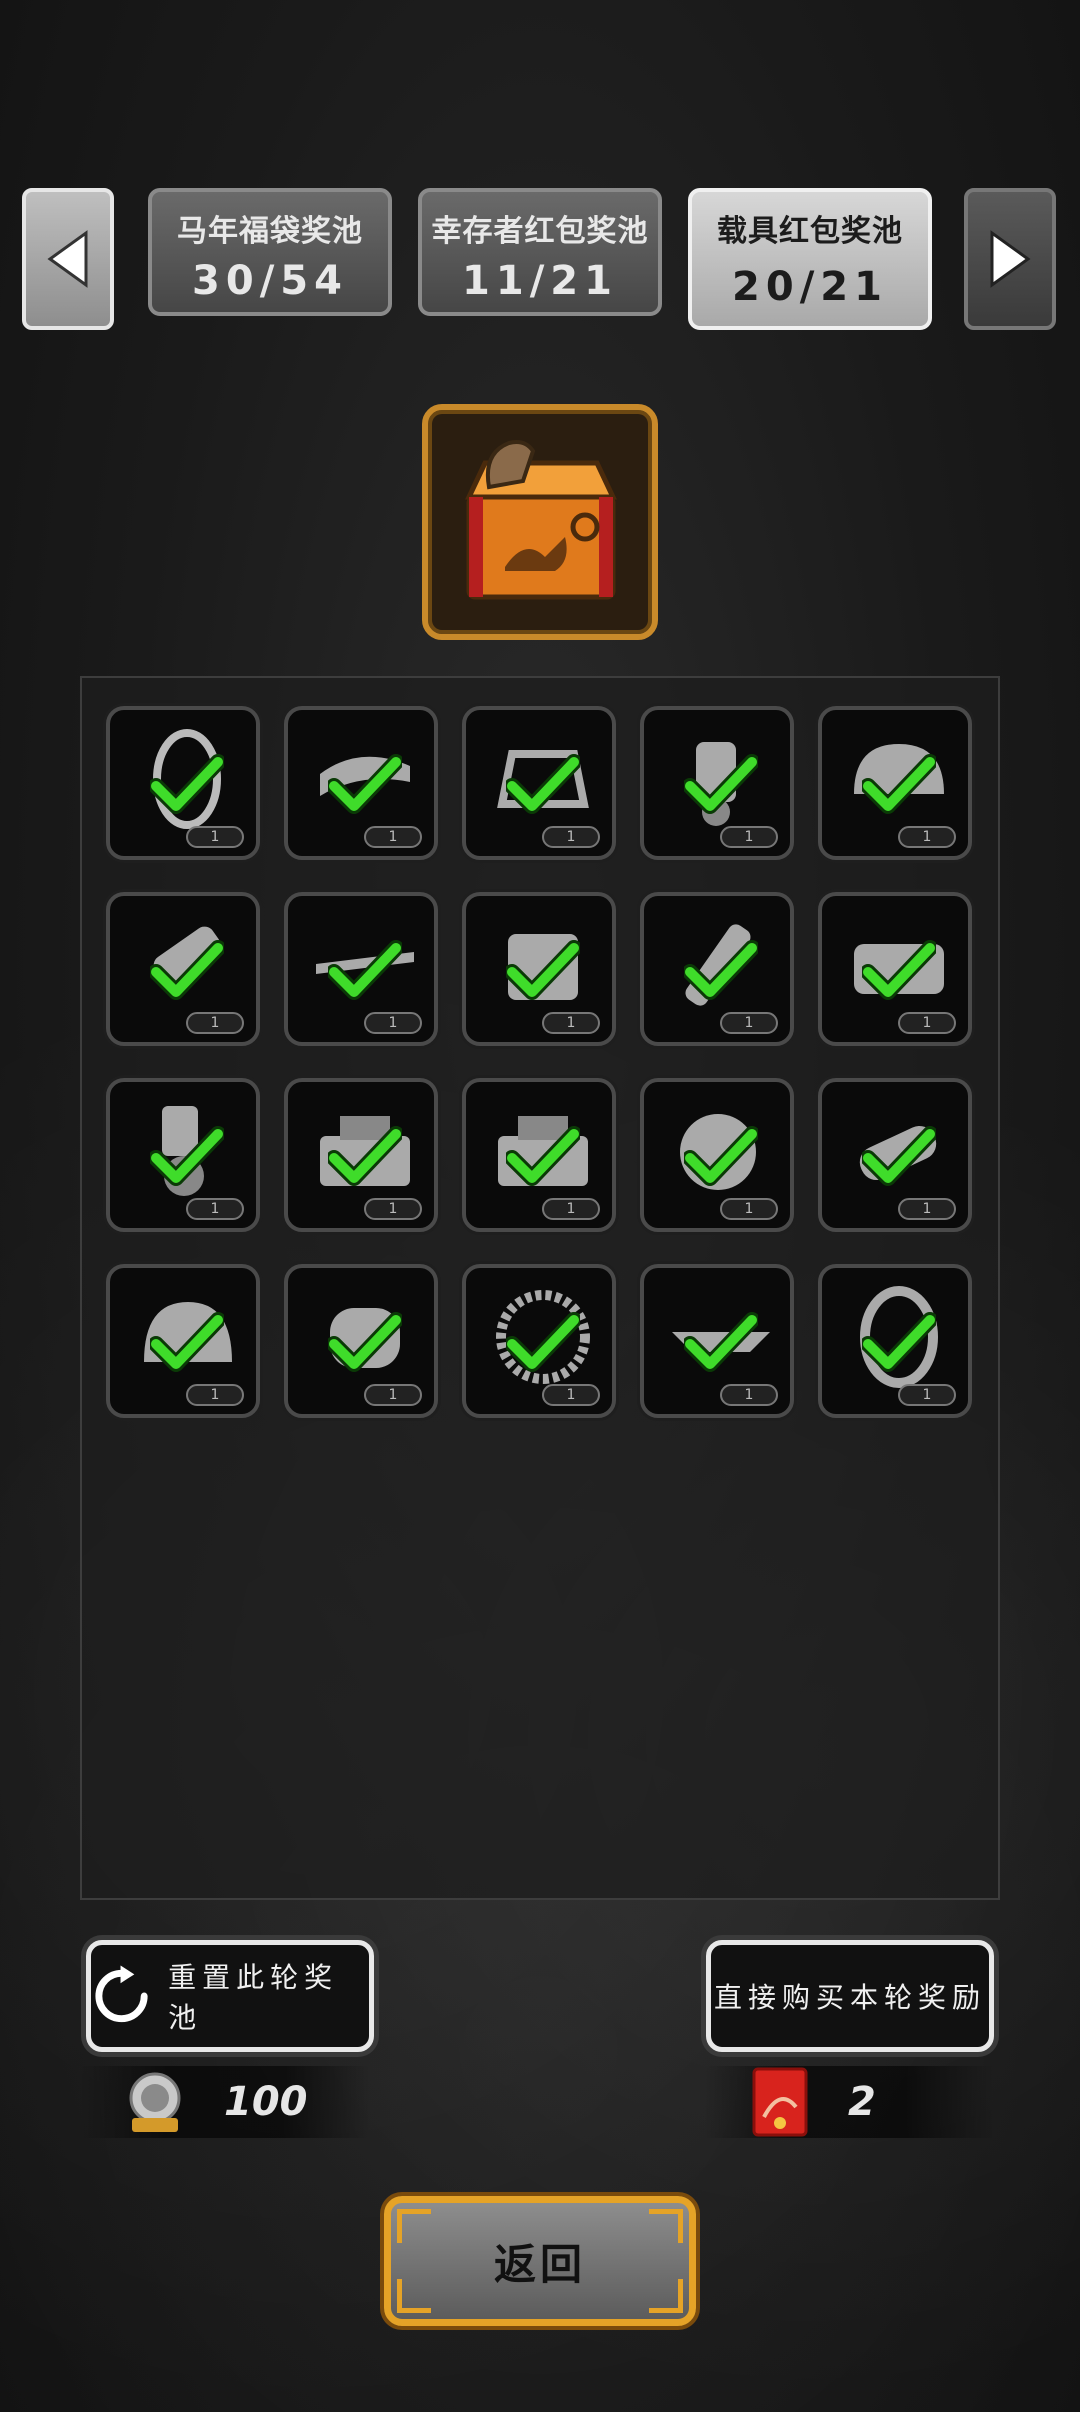  I want to click on tab-vehicle-pool: 载具红包奖池 20/21, so click(810, 259).